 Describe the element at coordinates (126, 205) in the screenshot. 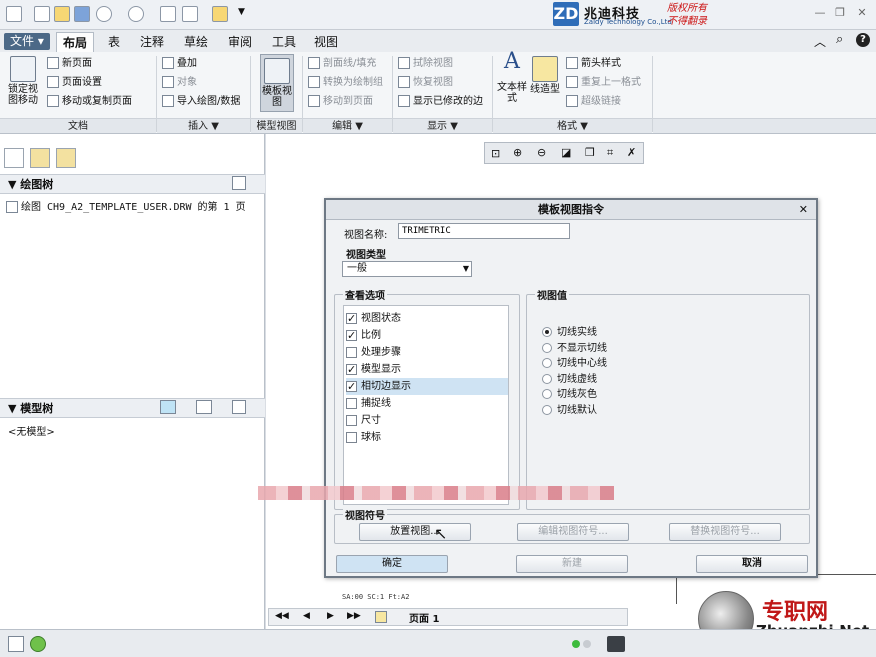

I see `drawing-tree-item: 绘图 CH9_A2_TEMPLATE_USER.DRW 的第 1 页` at that location.